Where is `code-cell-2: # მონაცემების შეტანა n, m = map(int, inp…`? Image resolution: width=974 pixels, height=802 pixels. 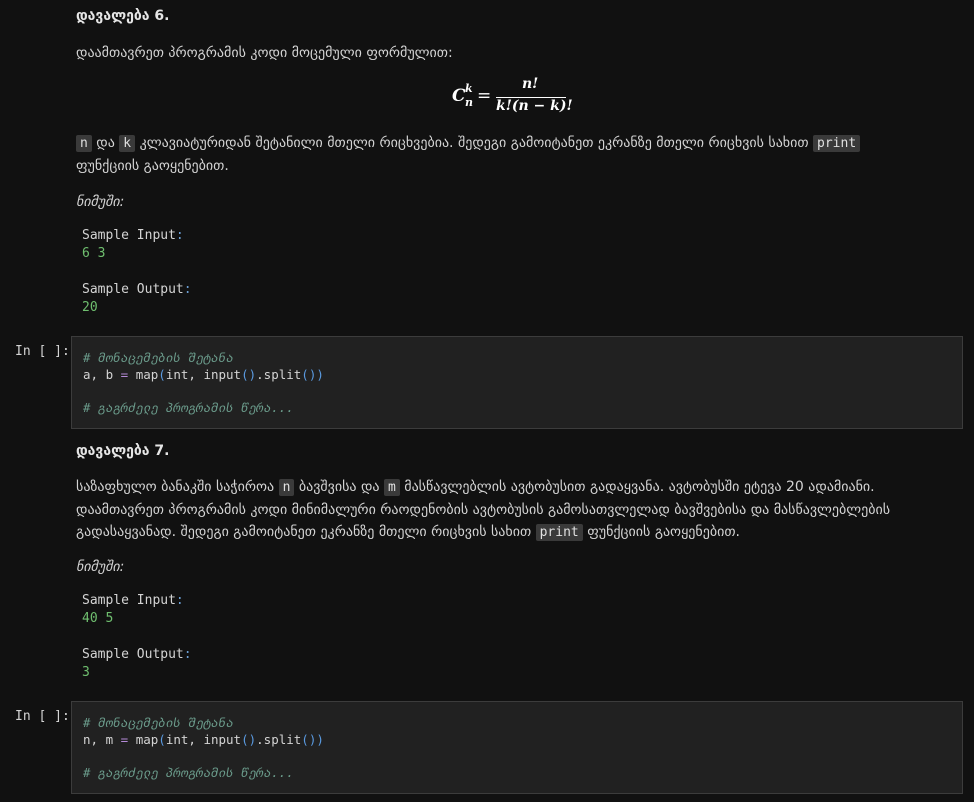
code-cell-2: # მონაცემების შეტანა n, m = map(int, inp… is located at coordinates (517, 747).